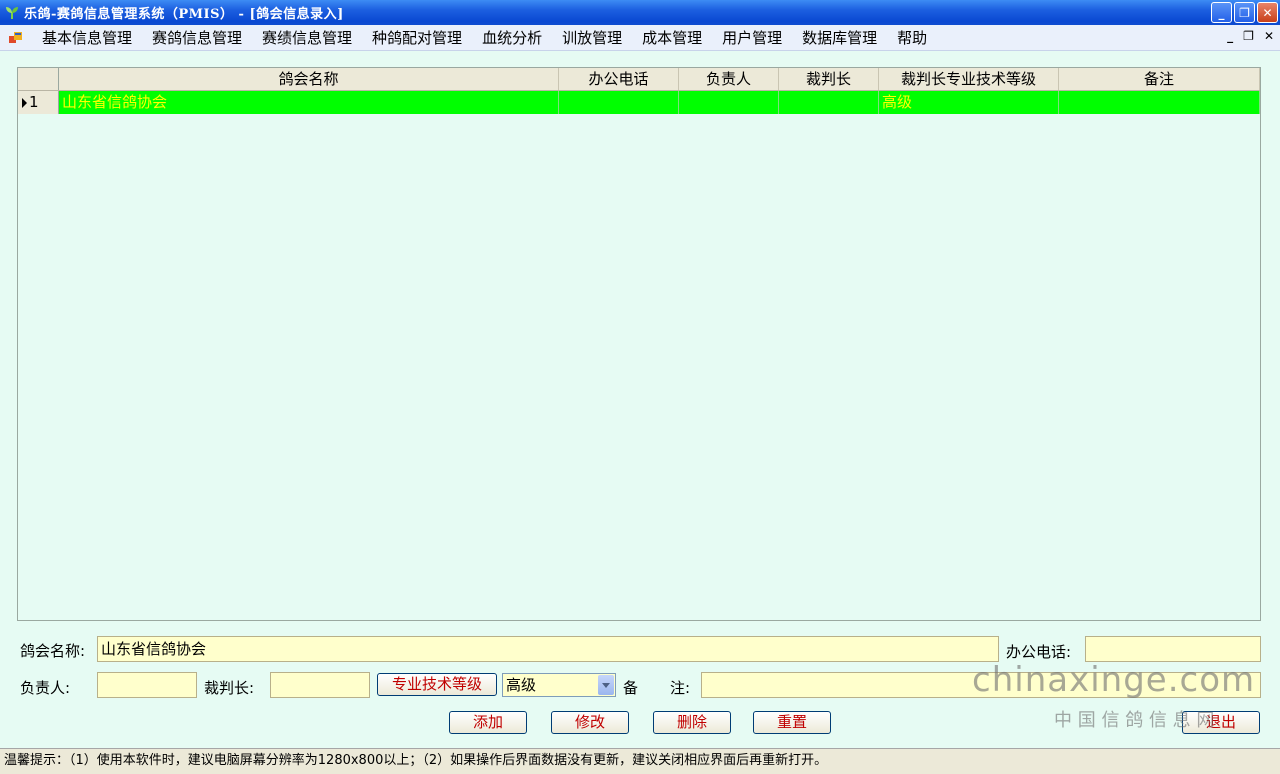 The image size is (1280, 774). I want to click on grid-header: 鸽会名称 办公电话 负责人 裁判长 裁判长专业技术等级 备注, so click(639, 79).